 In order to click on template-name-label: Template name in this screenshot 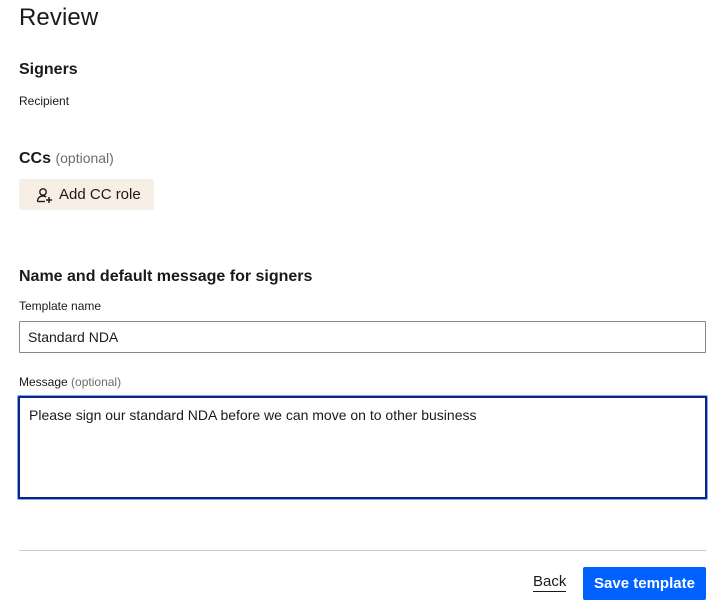, I will do `click(60, 306)`.